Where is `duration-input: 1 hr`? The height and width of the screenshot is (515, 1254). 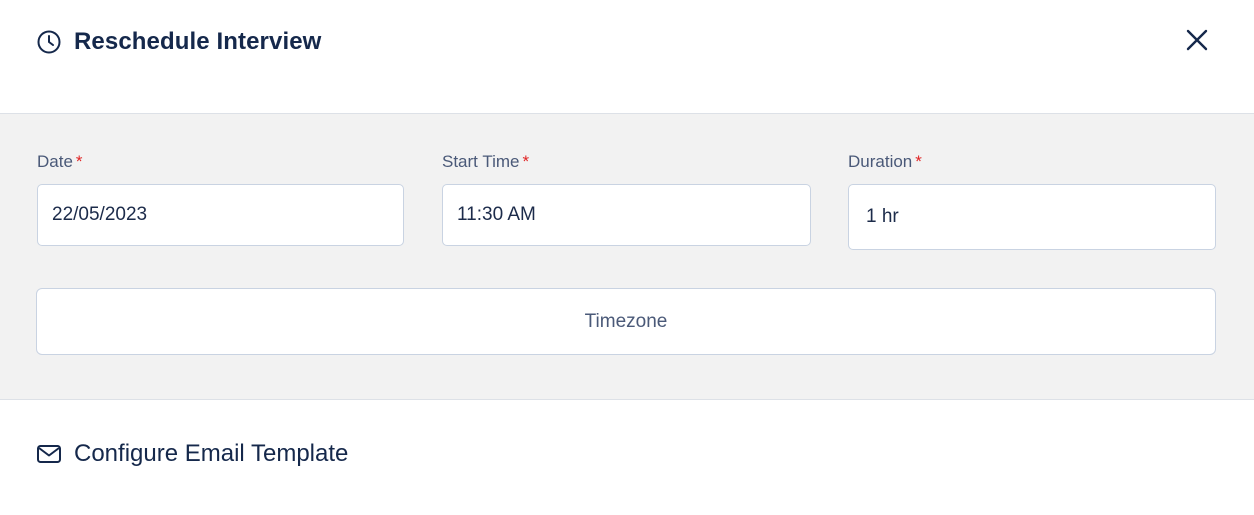
duration-input: 1 hr is located at coordinates (1032, 217).